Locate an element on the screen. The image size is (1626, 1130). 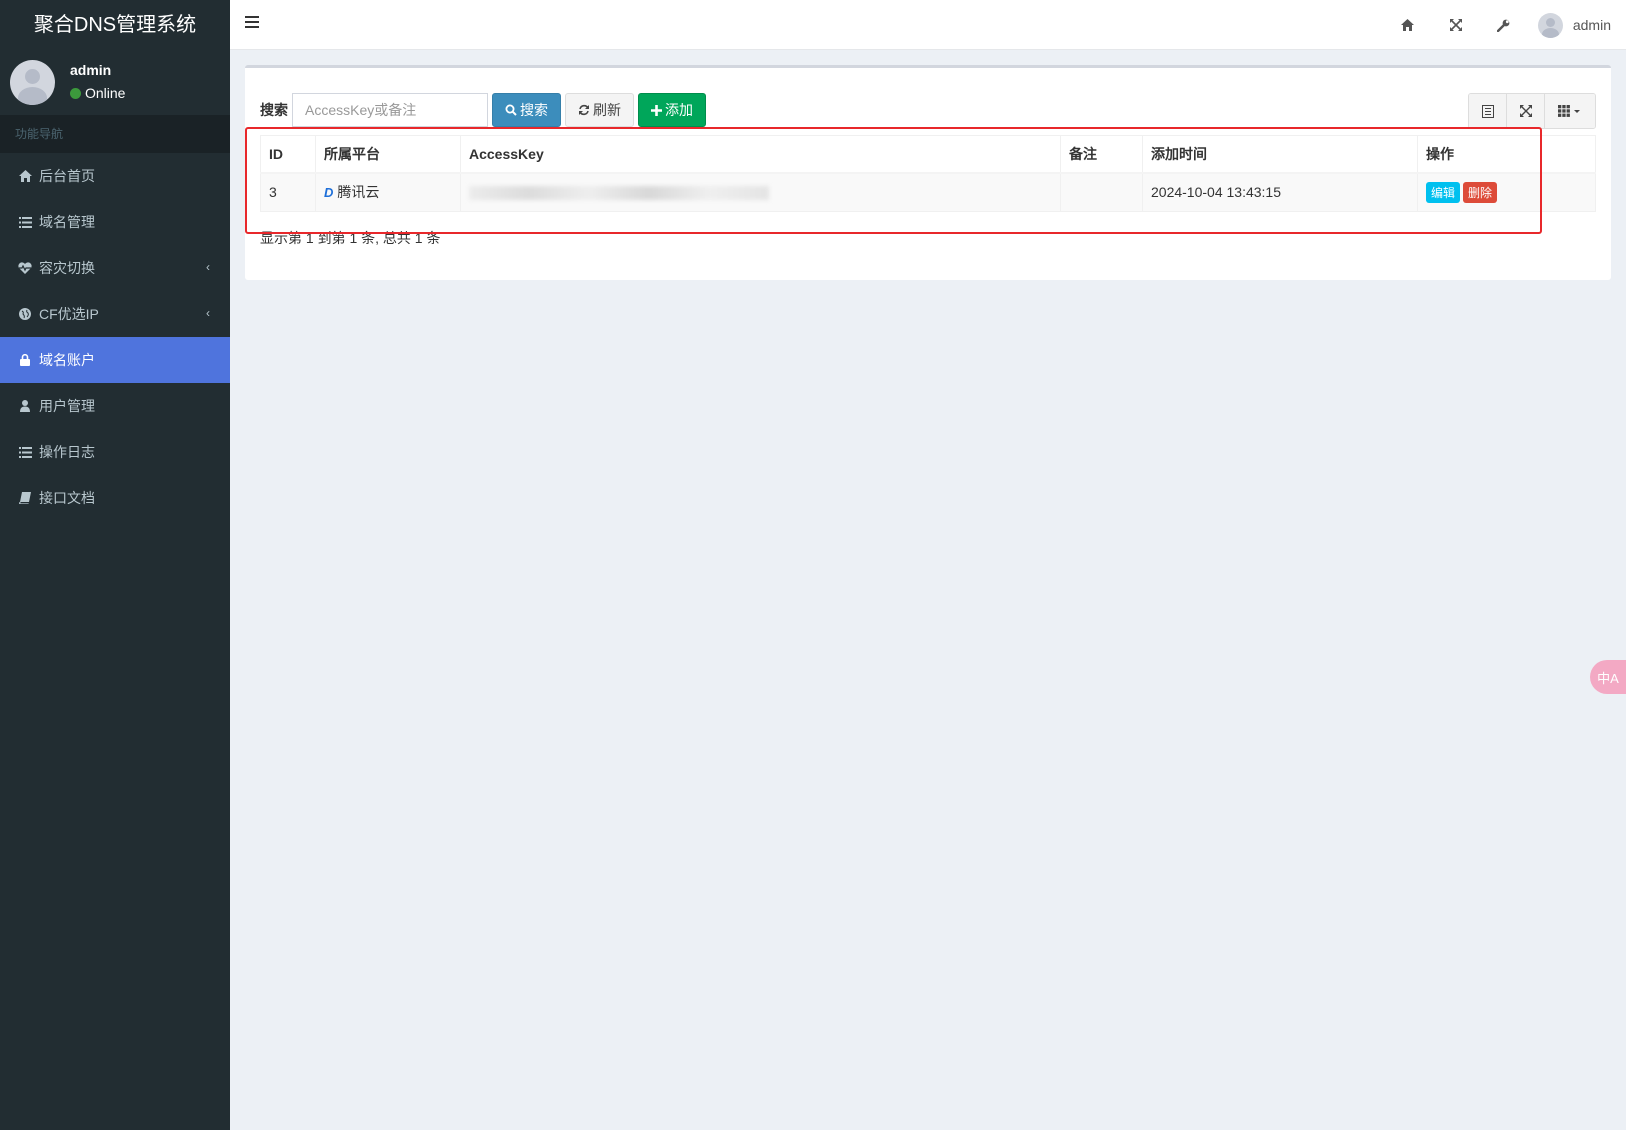
user-status: Online is located at coordinates (97, 93).